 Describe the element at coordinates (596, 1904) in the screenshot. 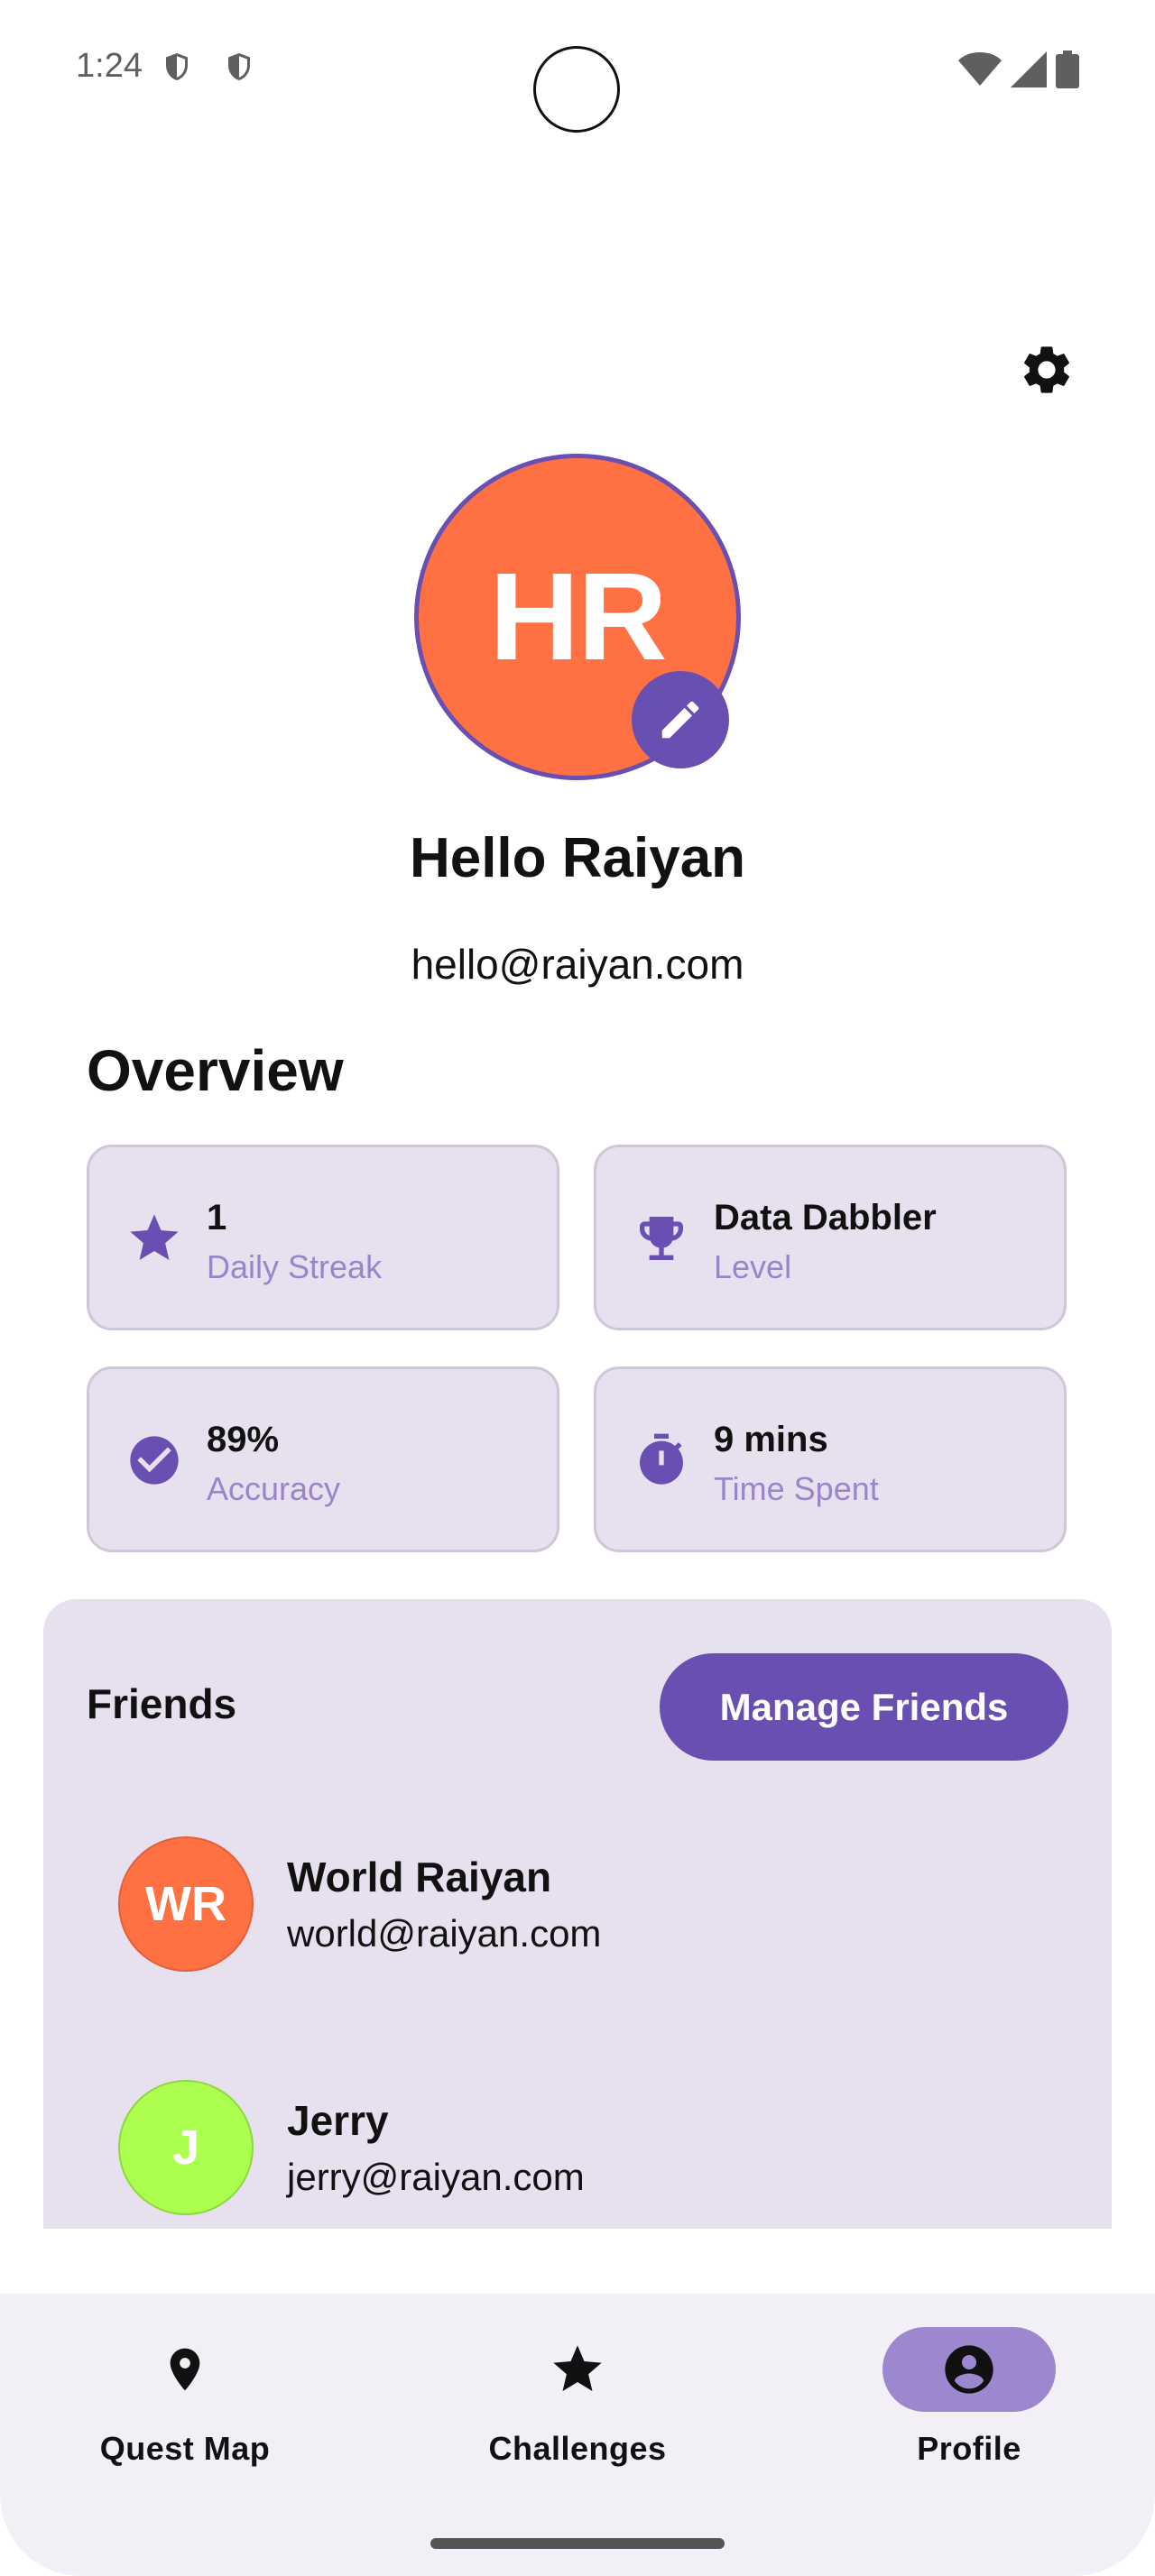

I see `friend-list-item: WR World Raiyan world@raiyan.com` at that location.